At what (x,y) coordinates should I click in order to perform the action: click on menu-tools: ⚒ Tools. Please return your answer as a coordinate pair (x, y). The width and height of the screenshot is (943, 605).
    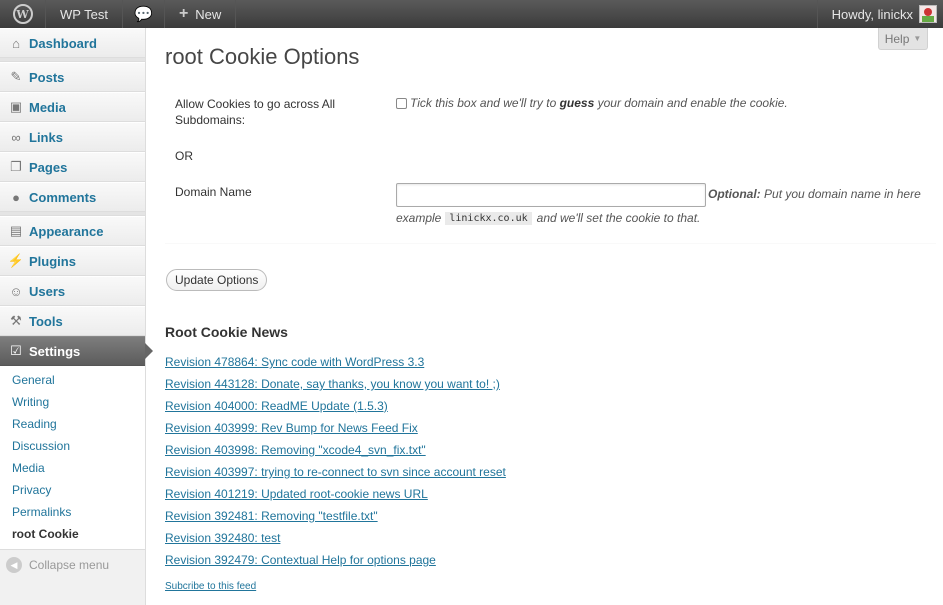
    Looking at the image, I should click on (72, 321).